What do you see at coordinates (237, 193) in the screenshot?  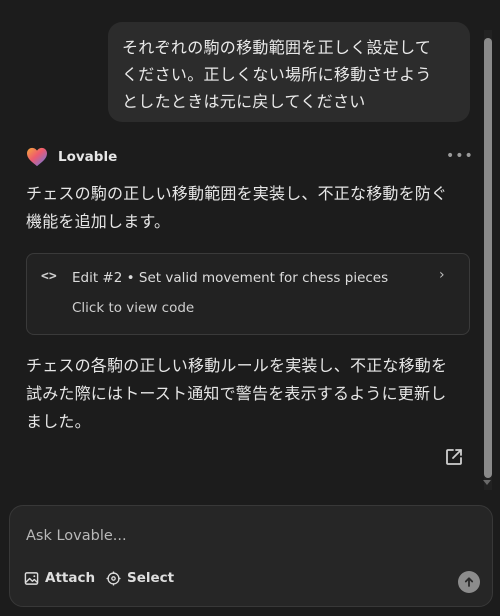 I see `assistant-intro-line: チェスの駒の正しい移動範囲を実装し、不正な移動を防ぐ` at bounding box center [237, 193].